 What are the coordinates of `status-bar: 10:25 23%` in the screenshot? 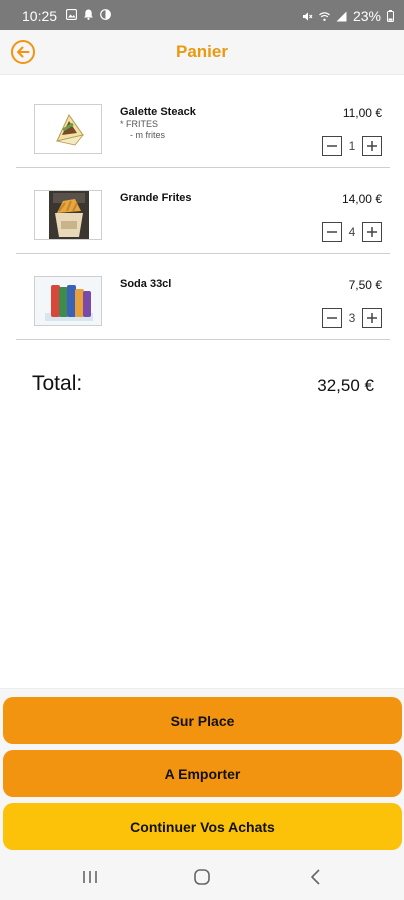 It's located at (202, 15).